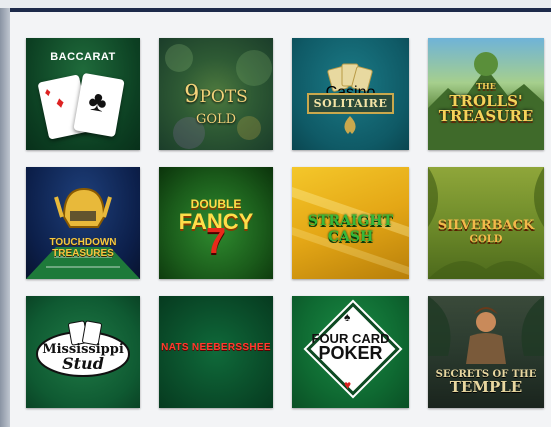 Image resolution: width=551 pixels, height=427 pixels. What do you see at coordinates (99, 105) in the screenshot?
I see `playing-card-icon: ♣` at bounding box center [99, 105].